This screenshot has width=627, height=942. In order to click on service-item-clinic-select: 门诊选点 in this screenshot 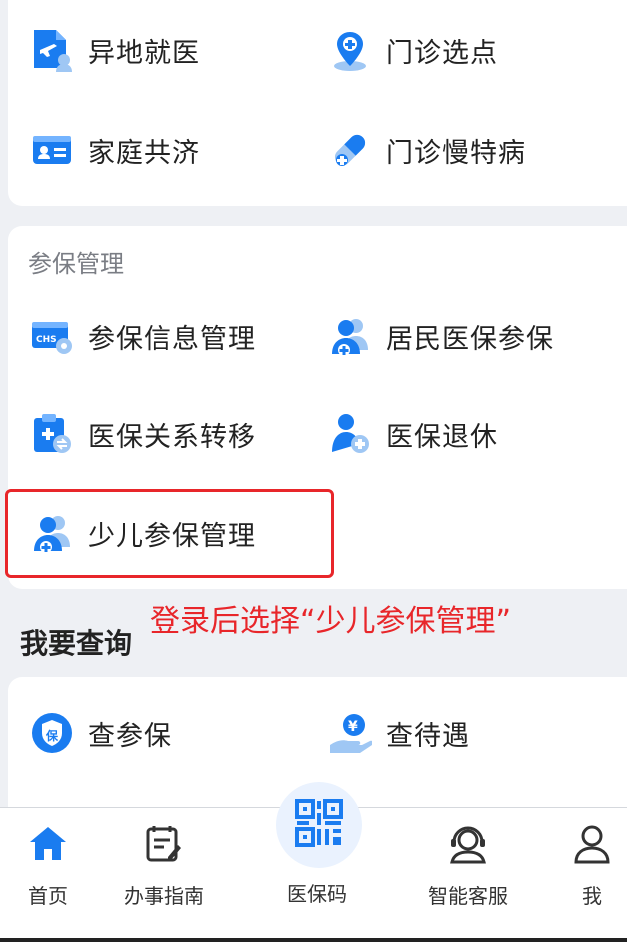, I will do `click(413, 50)`.